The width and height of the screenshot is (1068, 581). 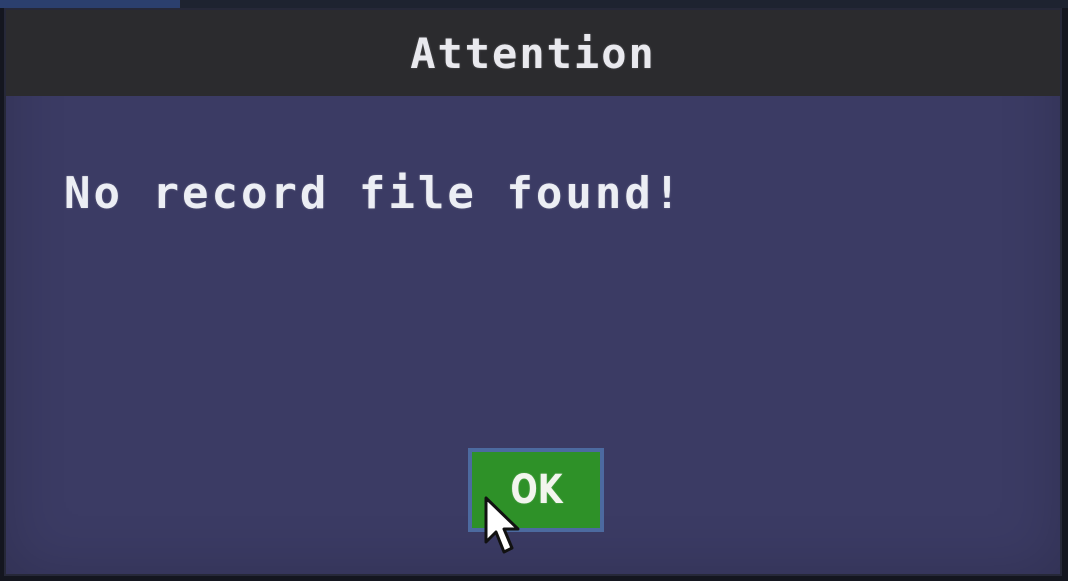 I want to click on ok-button-label: OK, so click(x=536, y=490).